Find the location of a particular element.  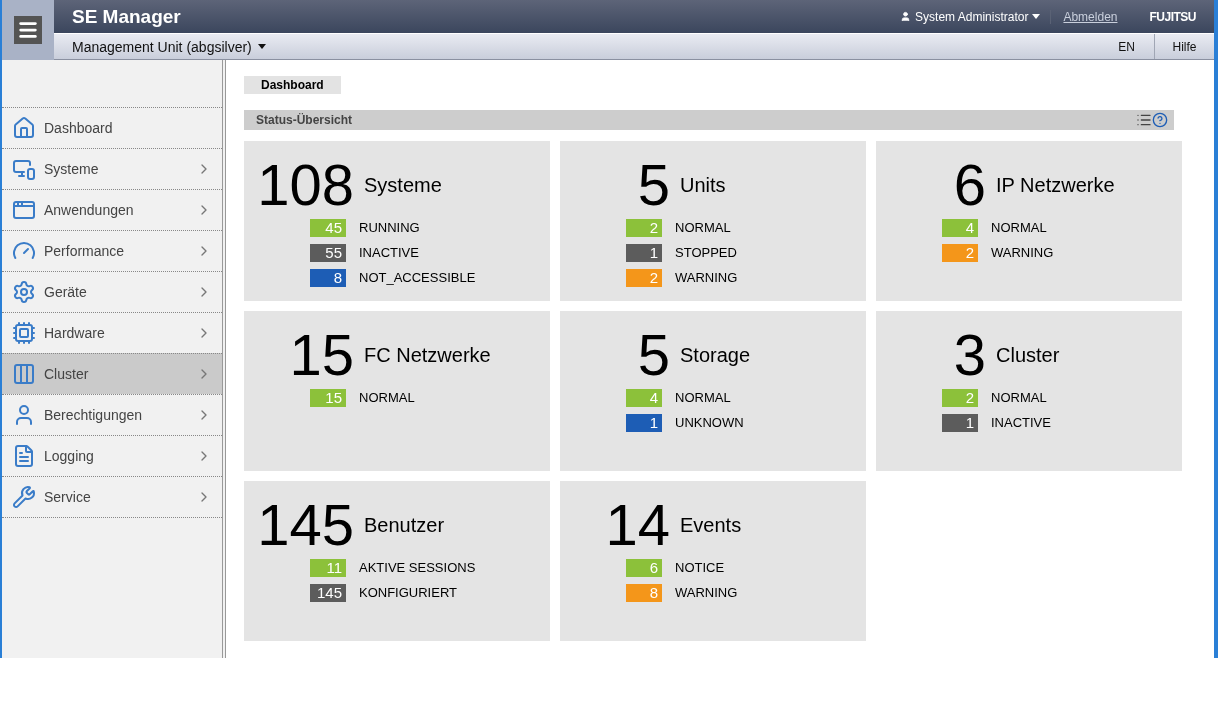

tile-title: FC Netzwerke is located at coordinates (427, 355).